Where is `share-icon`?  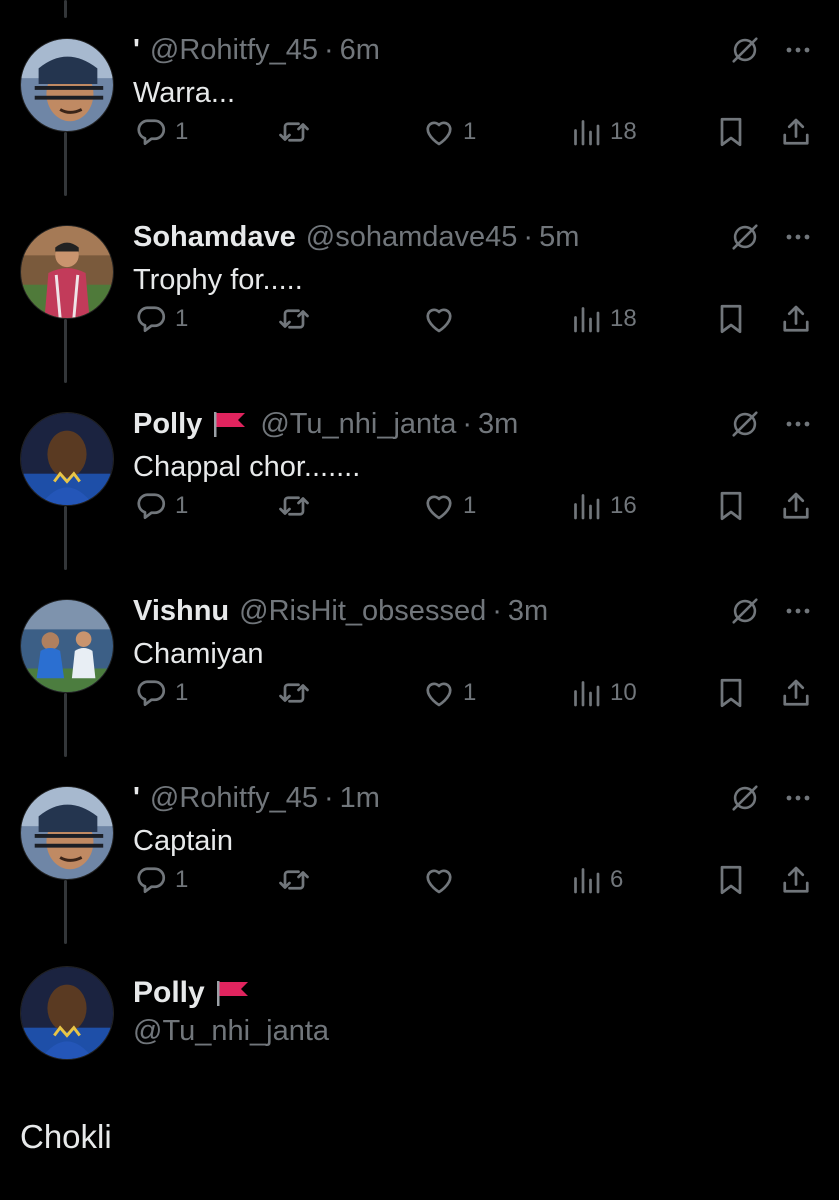 share-icon is located at coordinates (796, 131).